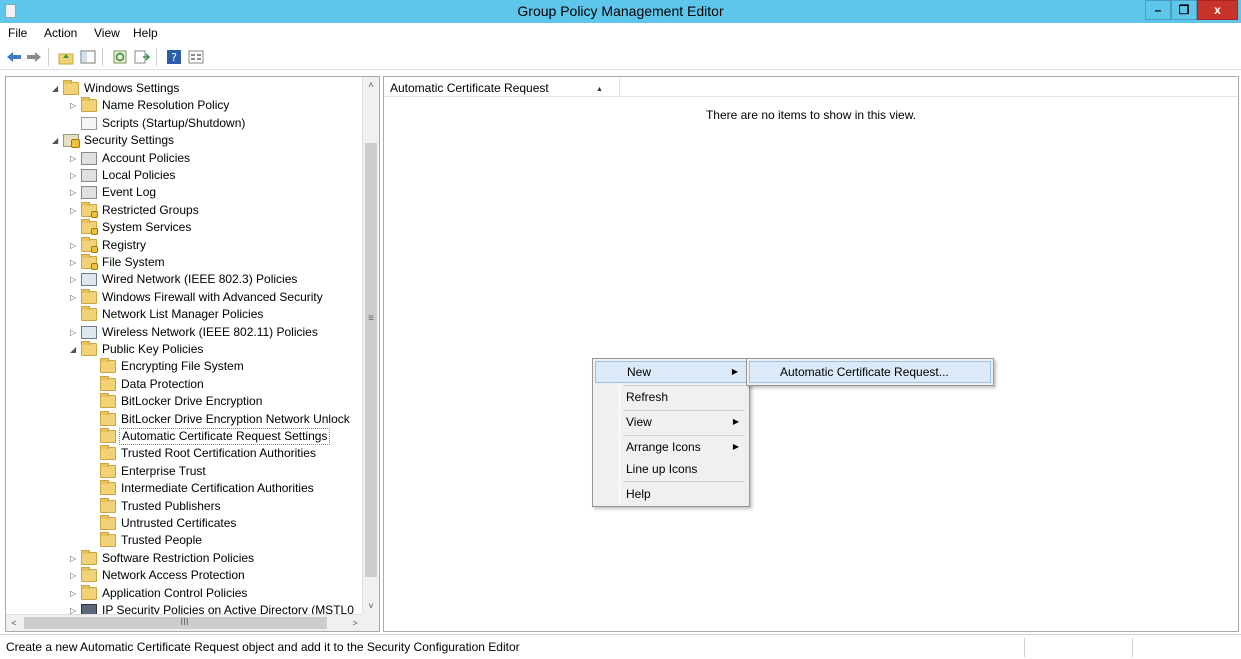 The image size is (1241, 659). What do you see at coordinates (171, 505) in the screenshot?
I see `tree-item-label: Trusted Publishers` at bounding box center [171, 505].